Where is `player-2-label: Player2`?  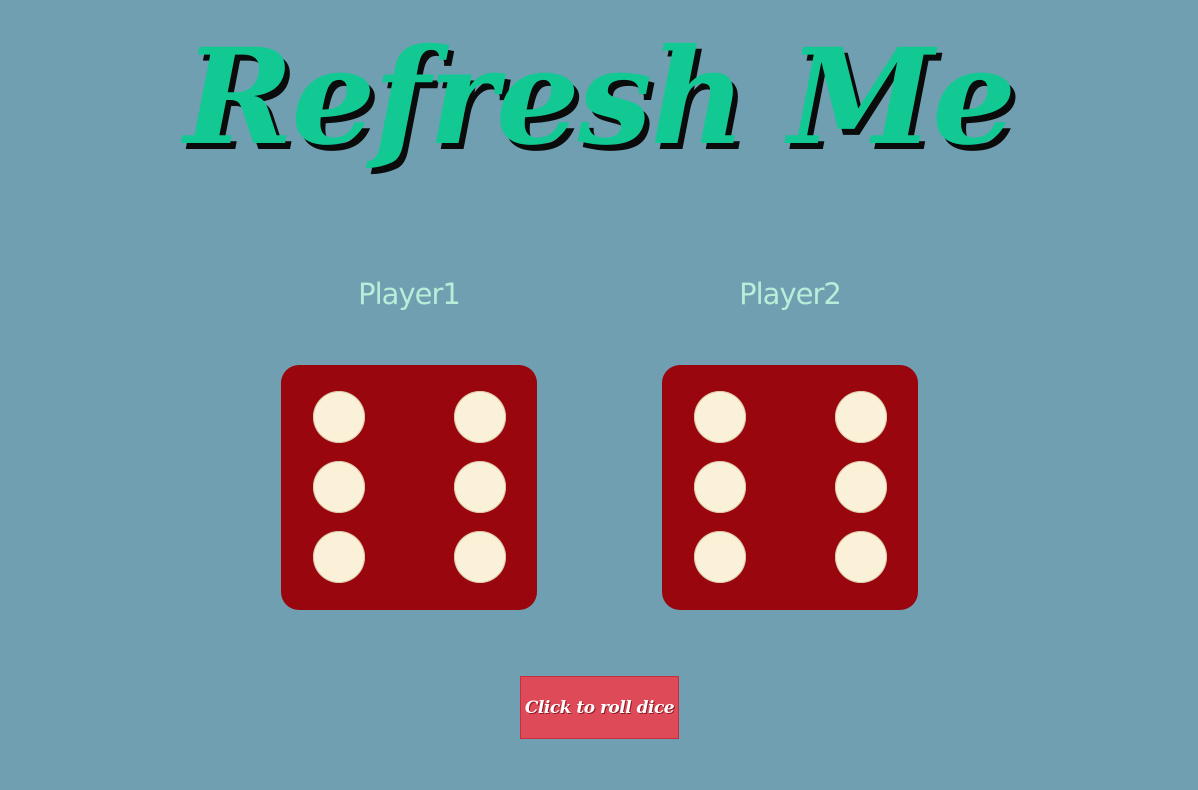
player-2-label: Player2 is located at coordinates (790, 294).